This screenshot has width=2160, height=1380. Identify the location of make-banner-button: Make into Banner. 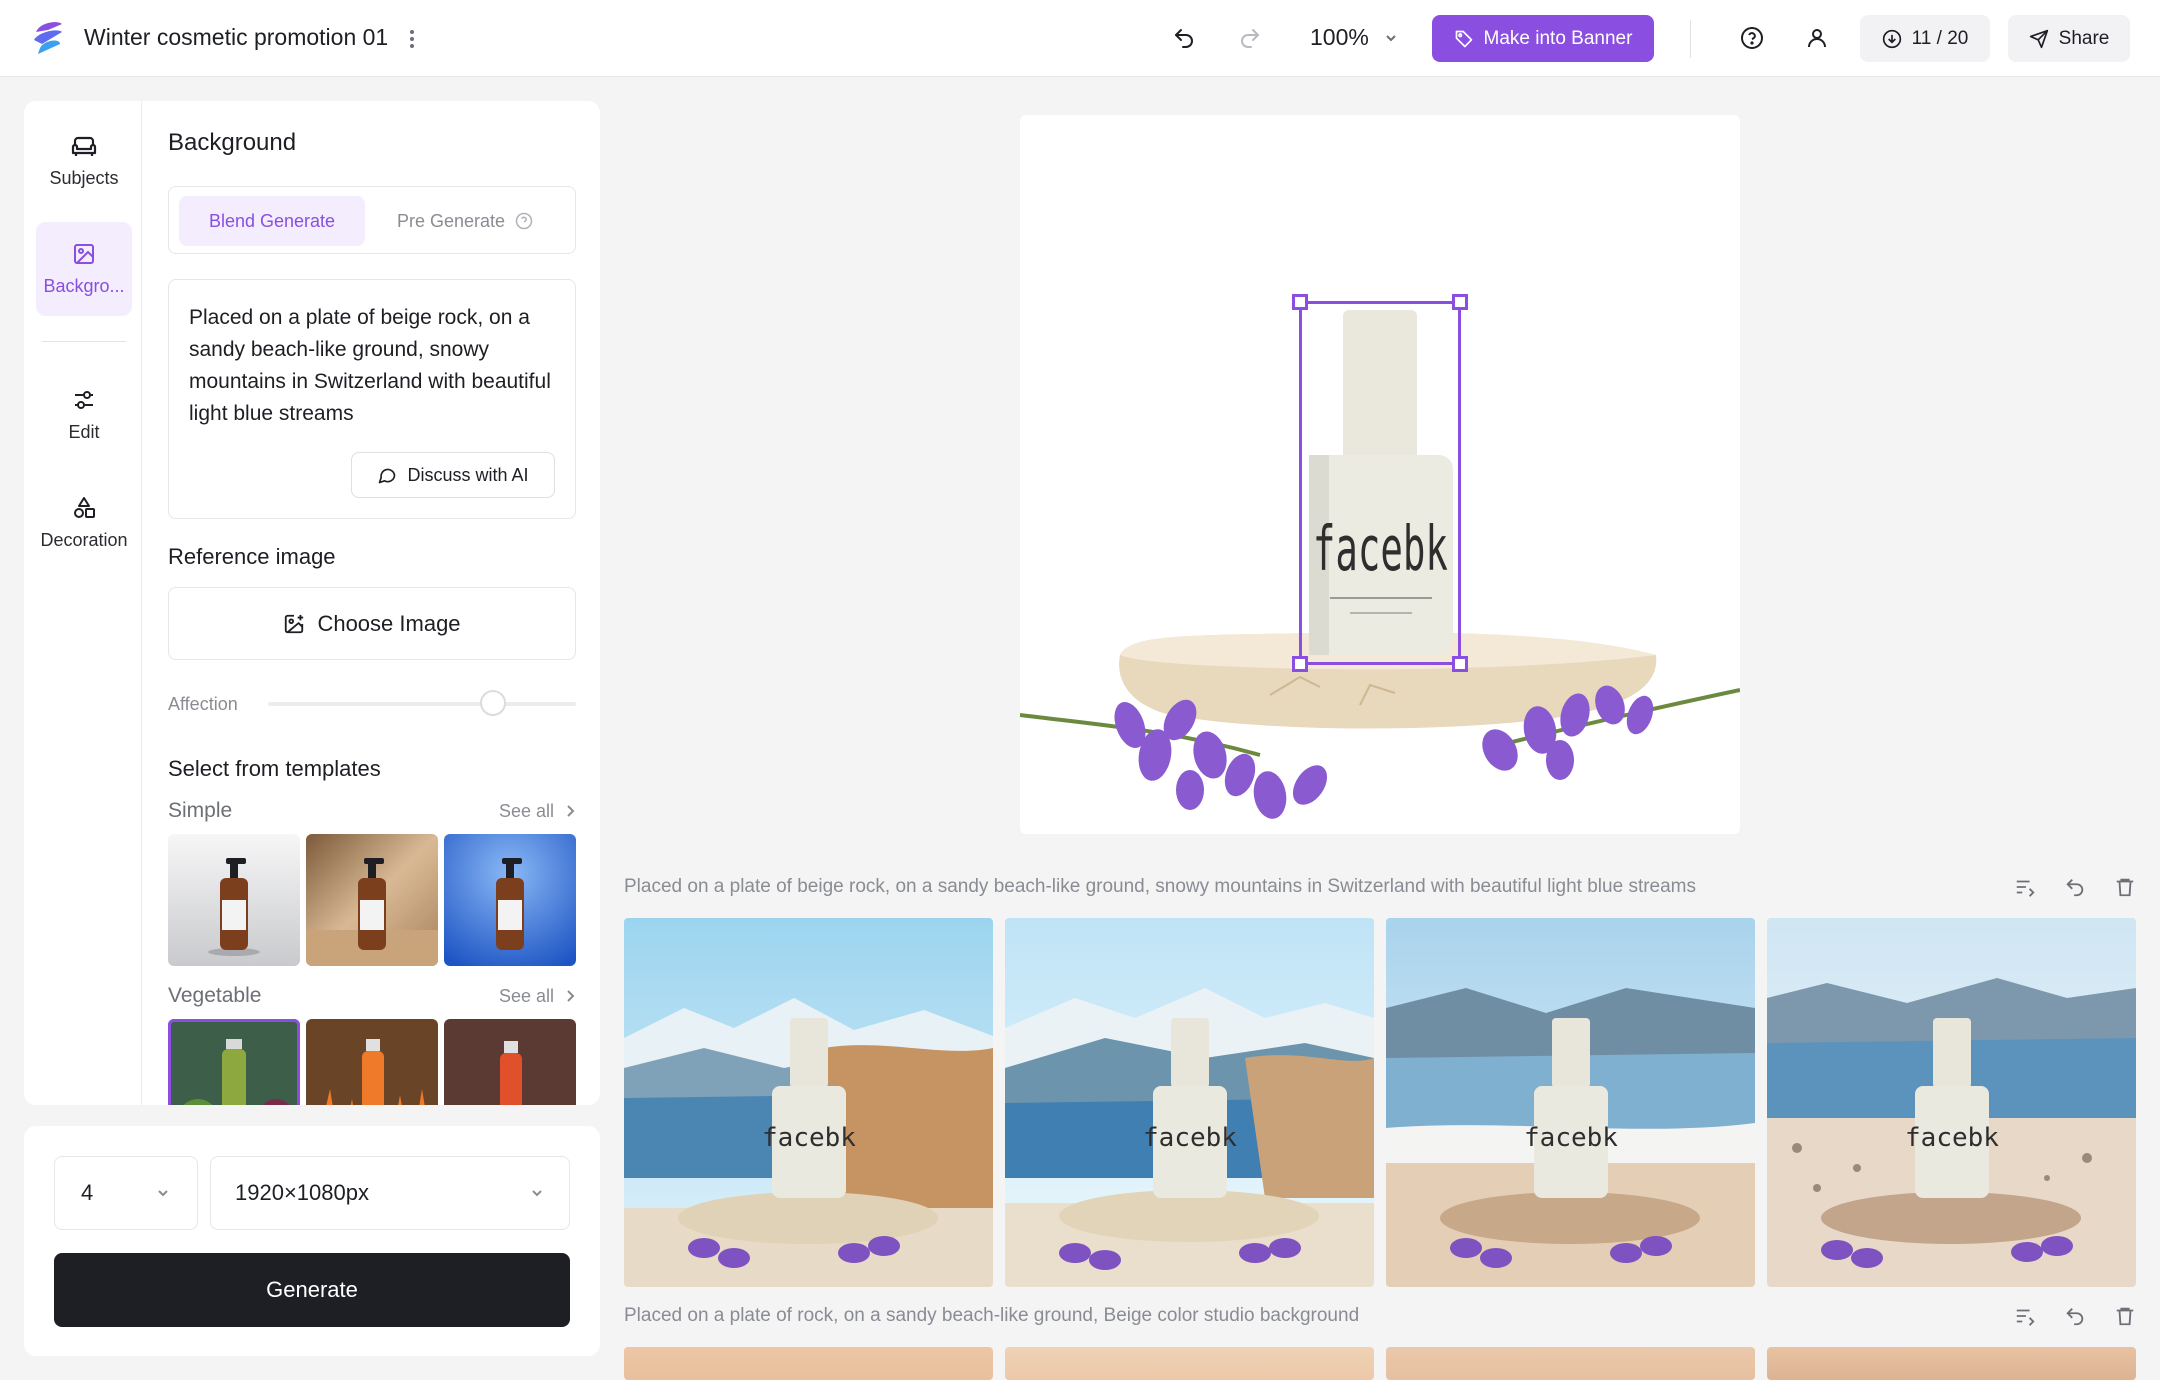
(1543, 38).